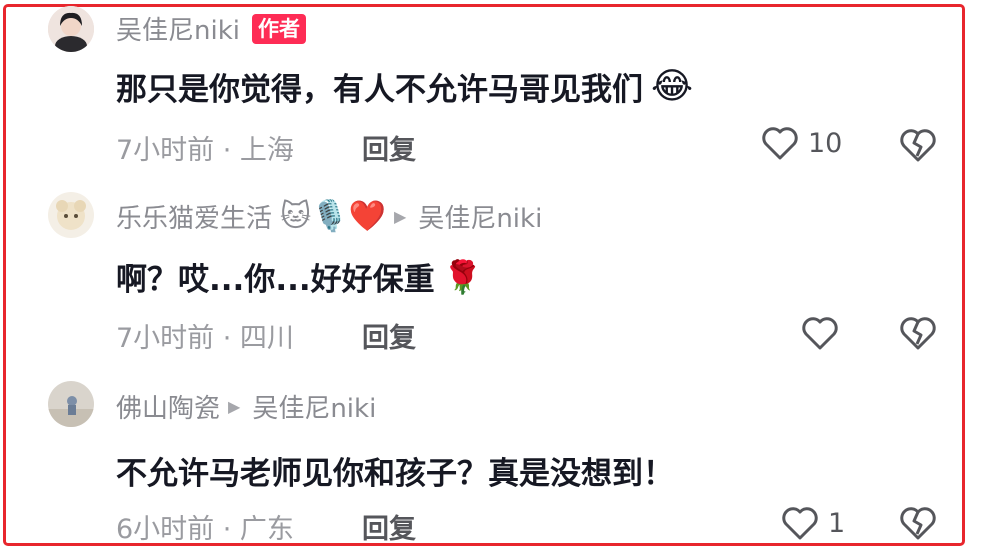  What do you see at coordinates (379, 90) in the screenshot?
I see `comment-body: 那只是你觉得，有人不允许马哥见我们` at bounding box center [379, 90].